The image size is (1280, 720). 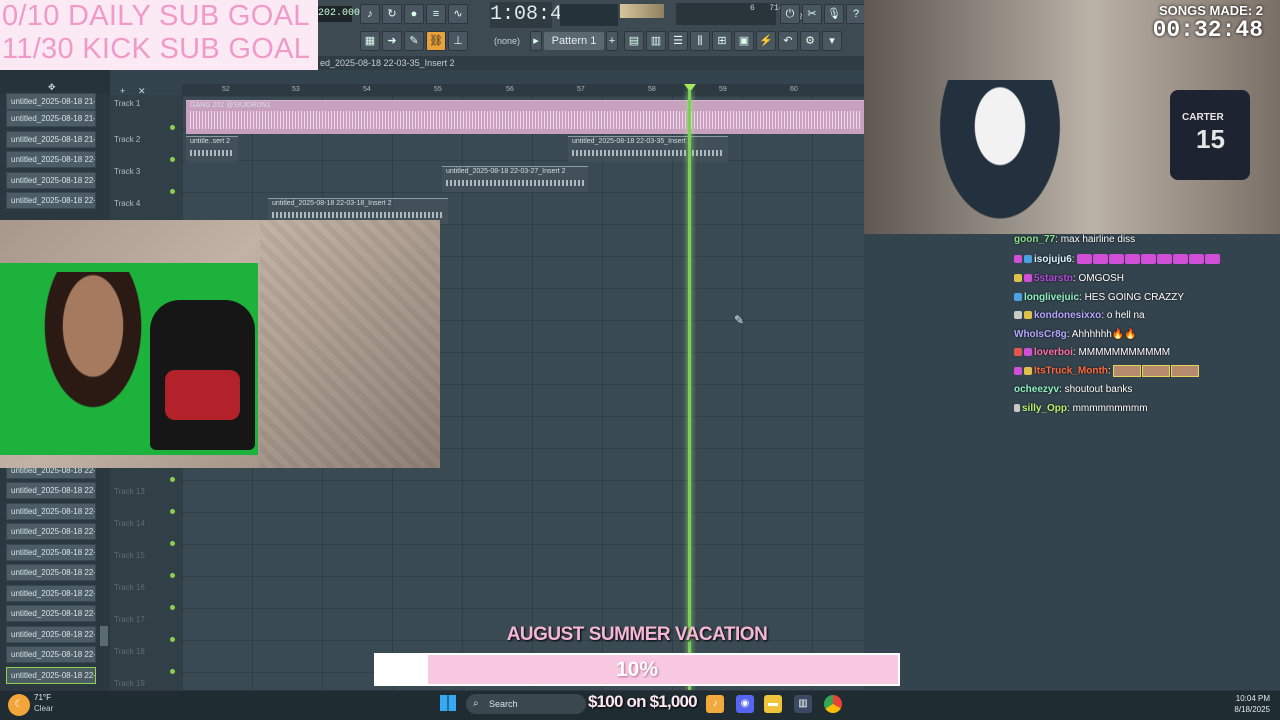 I want to click on tempo-display: 202.000, so click(x=339, y=14).